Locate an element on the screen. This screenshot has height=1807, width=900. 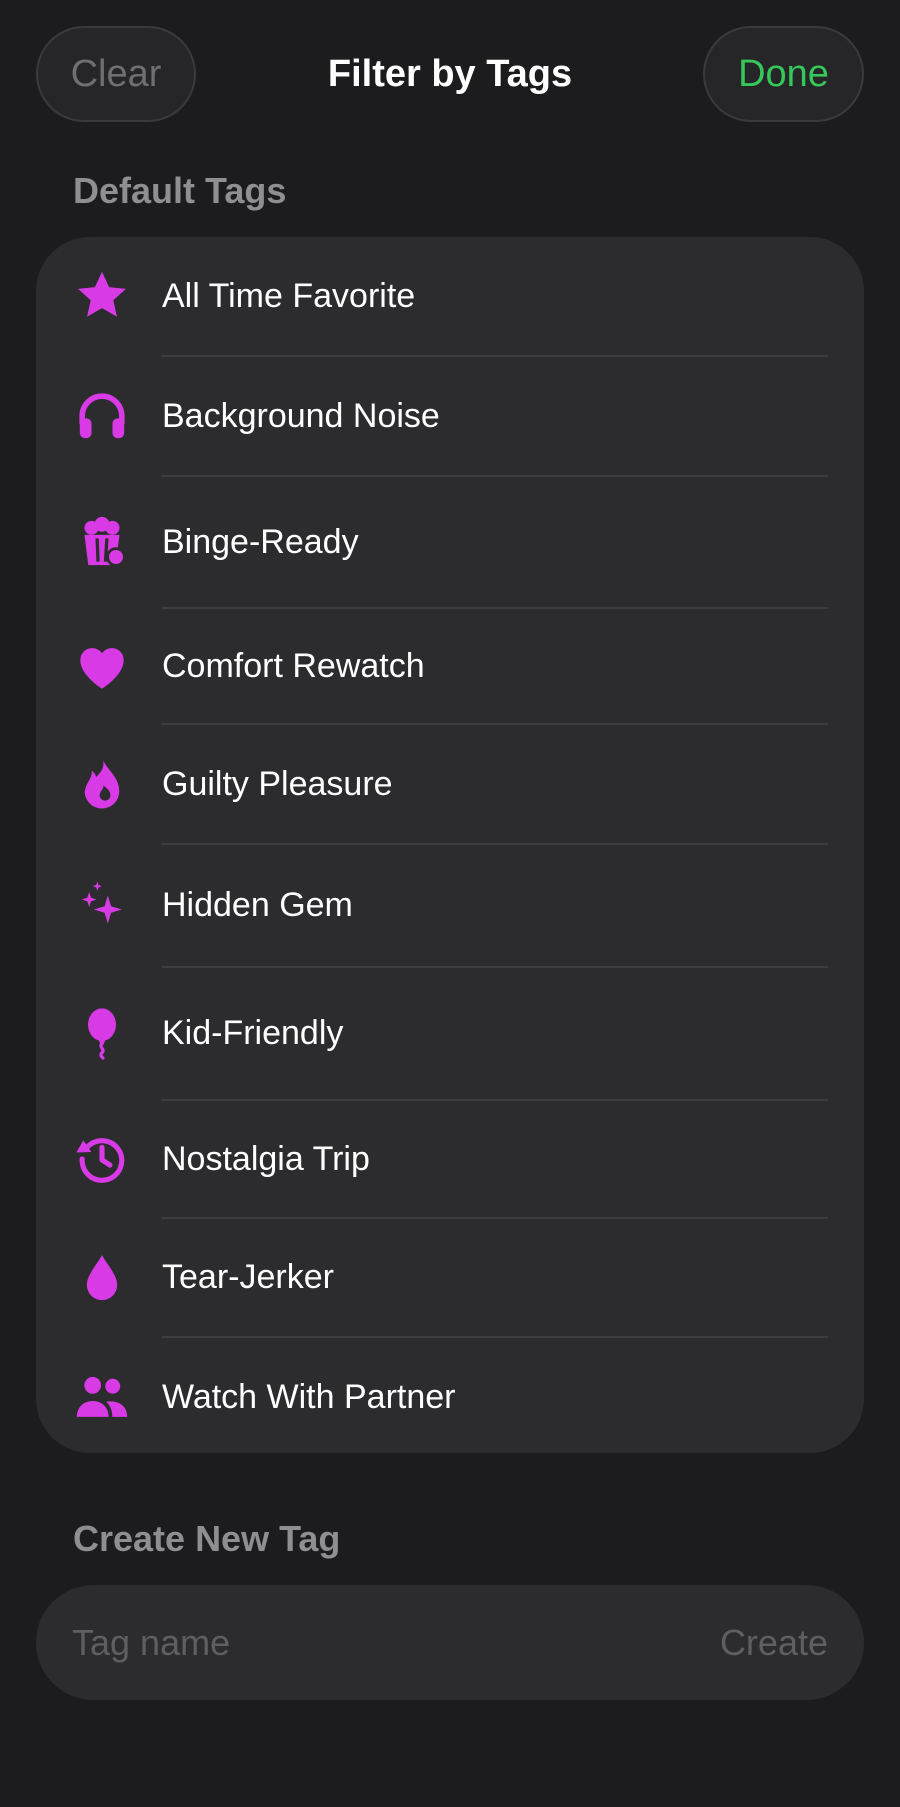
balloon-icon is located at coordinates (102, 1034).